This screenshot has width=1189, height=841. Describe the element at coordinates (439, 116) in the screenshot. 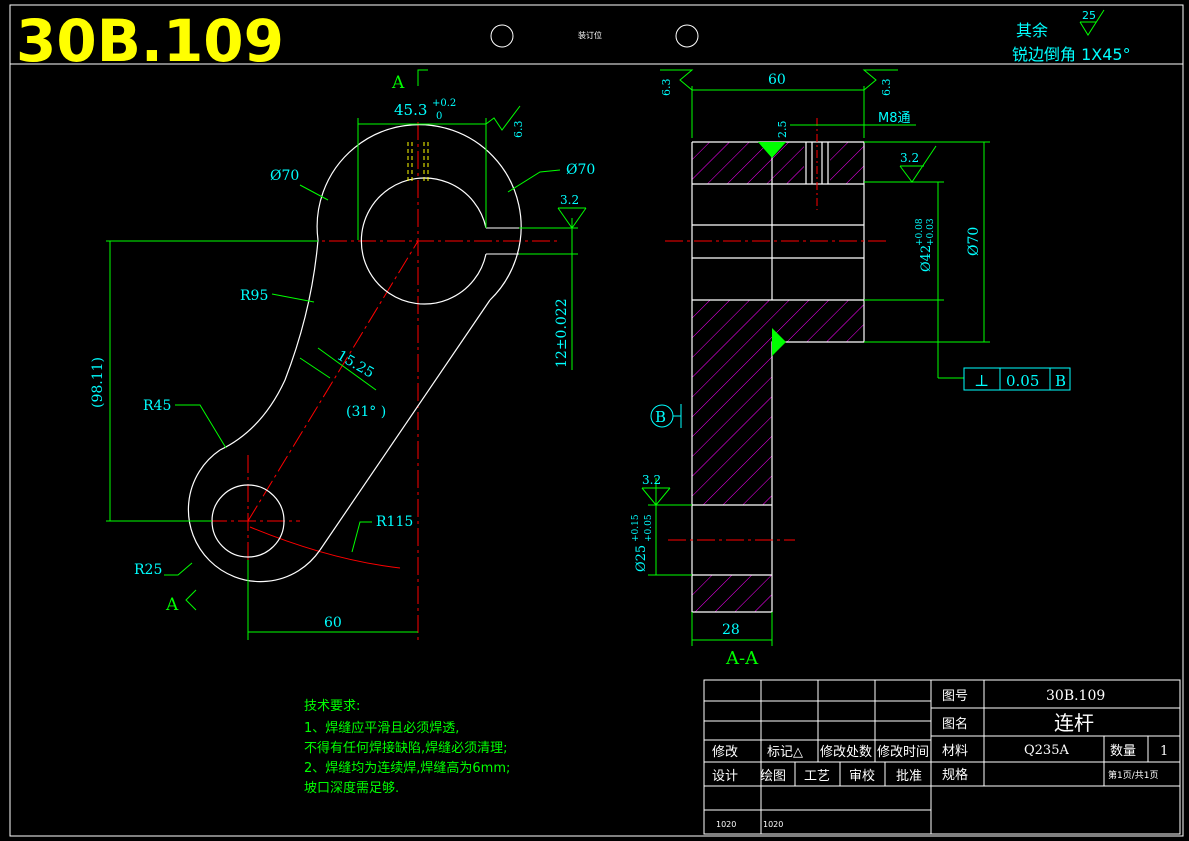

I see `dim-bore-width-tol-lower: 0` at that location.